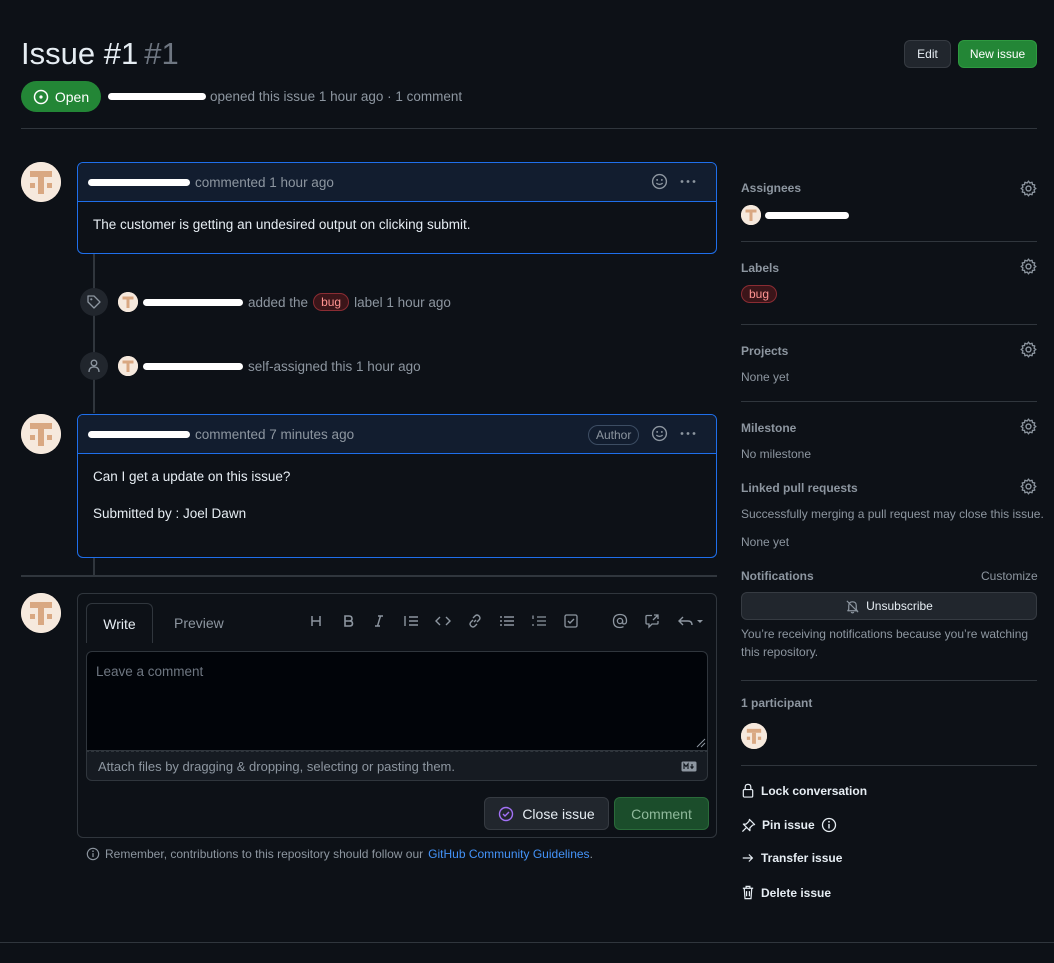 The image size is (1054, 963). I want to click on quote-icon, so click(411, 621).